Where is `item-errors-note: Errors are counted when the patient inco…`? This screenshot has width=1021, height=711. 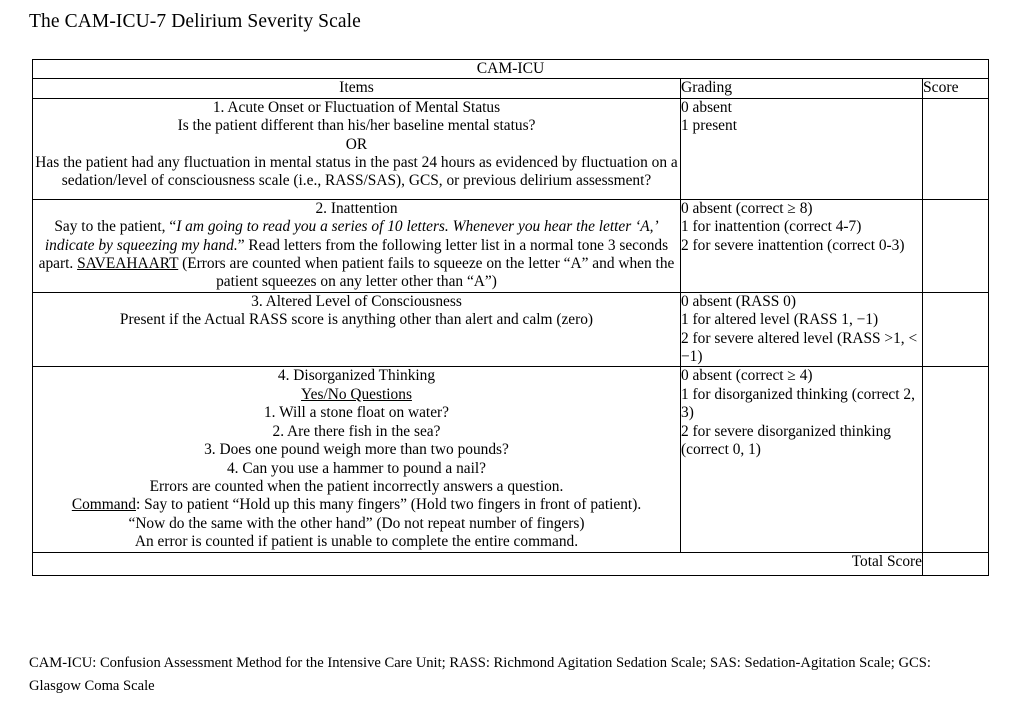
item-errors-note: Errors are counted when the patient inco… is located at coordinates (356, 486).